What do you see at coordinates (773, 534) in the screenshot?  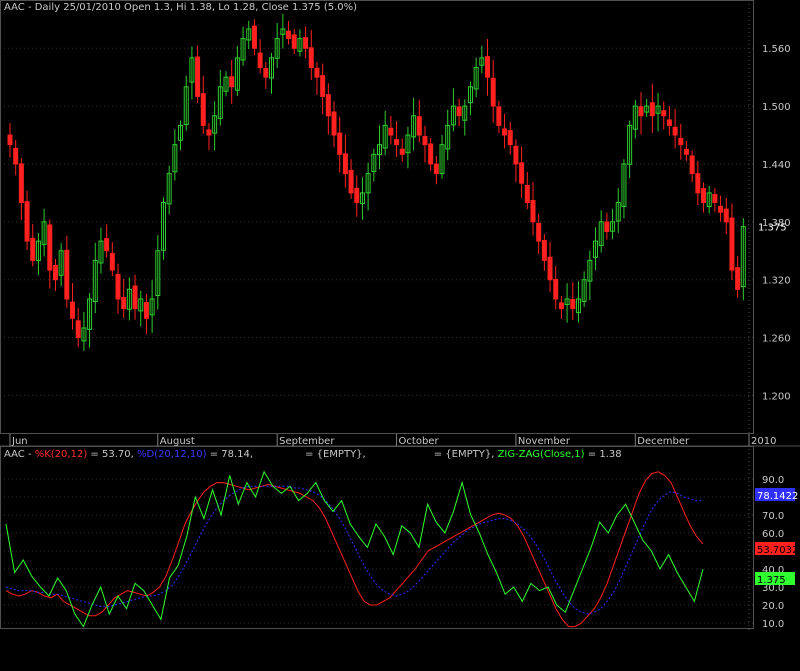 I see `indicator-y-tick-label: 60.0` at bounding box center [773, 534].